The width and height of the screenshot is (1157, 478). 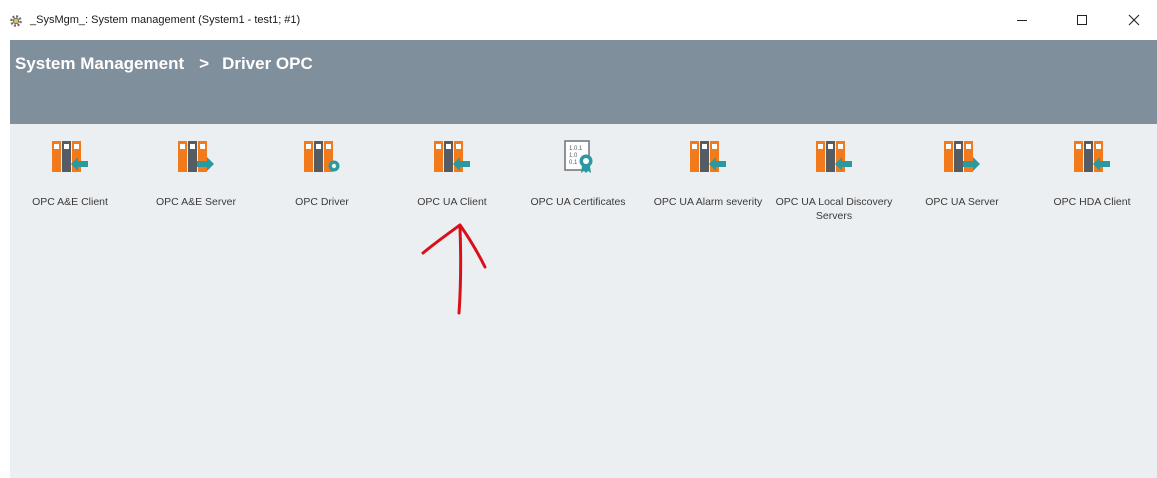 I want to click on breadcrumb-root: System Management, so click(x=99, y=64).